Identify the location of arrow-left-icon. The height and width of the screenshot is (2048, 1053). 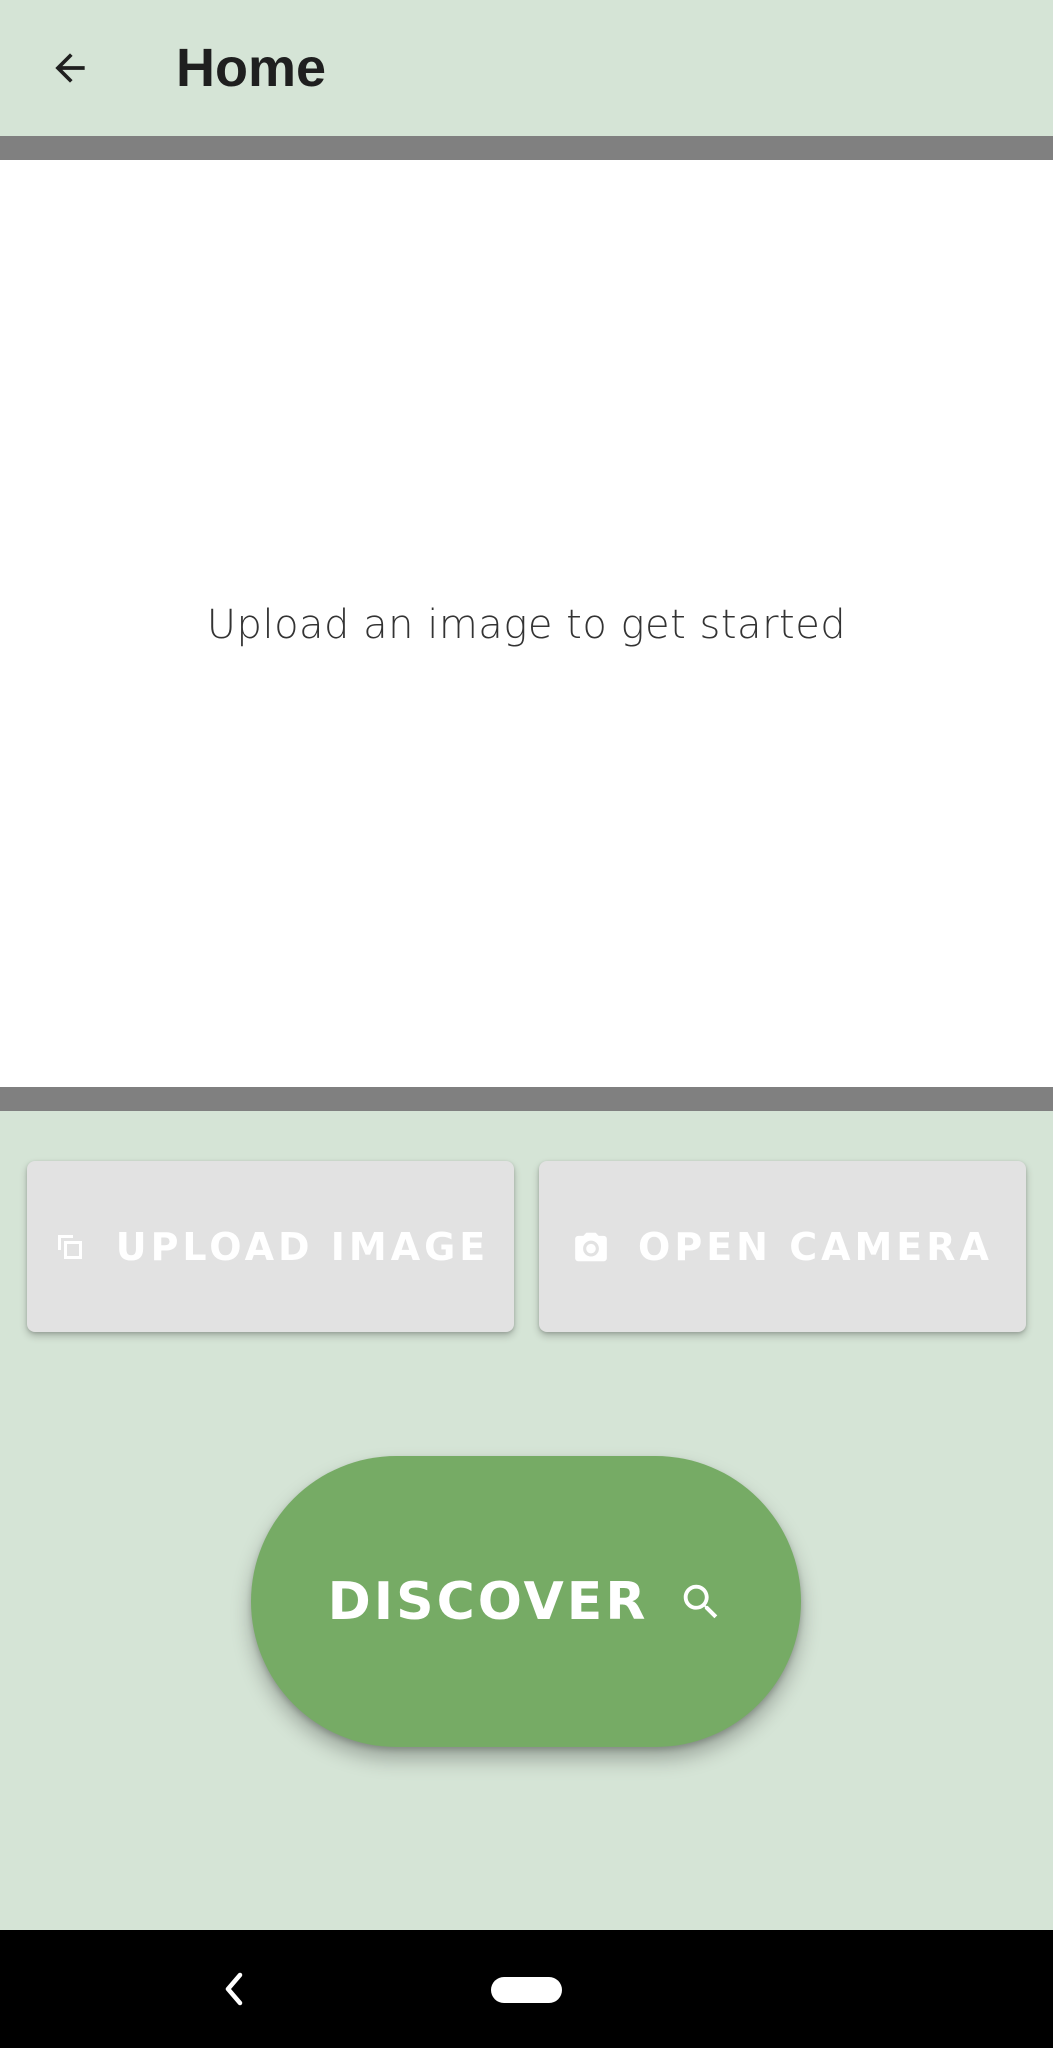
(70, 68).